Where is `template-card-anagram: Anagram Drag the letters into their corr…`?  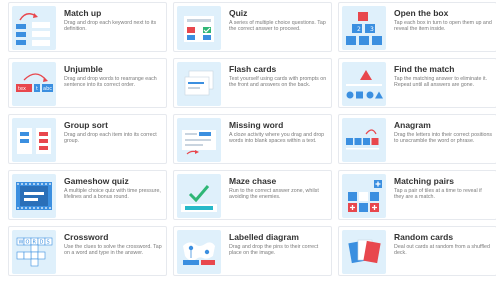 template-card-anagram: Anagram Drag the letters into their corr… is located at coordinates (417, 139).